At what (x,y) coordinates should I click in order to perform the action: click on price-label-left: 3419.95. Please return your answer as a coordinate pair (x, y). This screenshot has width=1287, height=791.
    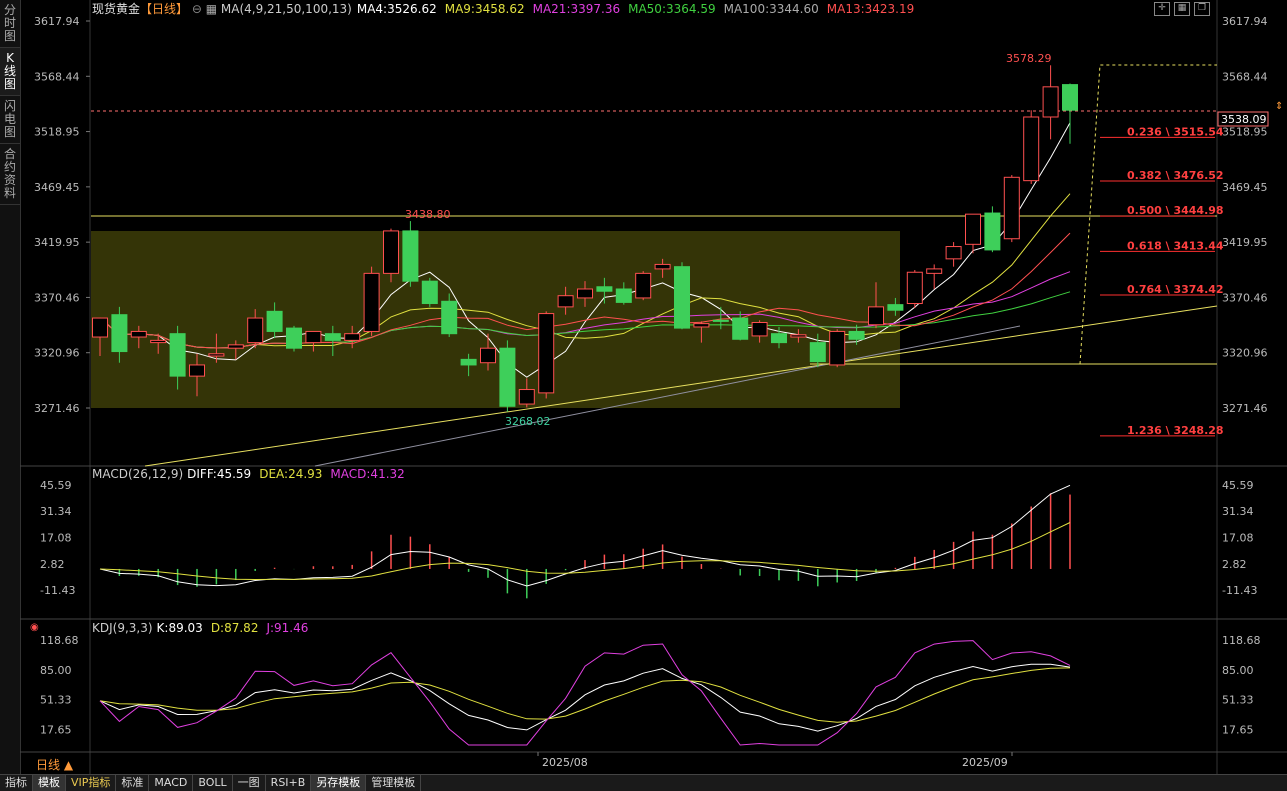
    Looking at the image, I should click on (57, 242).